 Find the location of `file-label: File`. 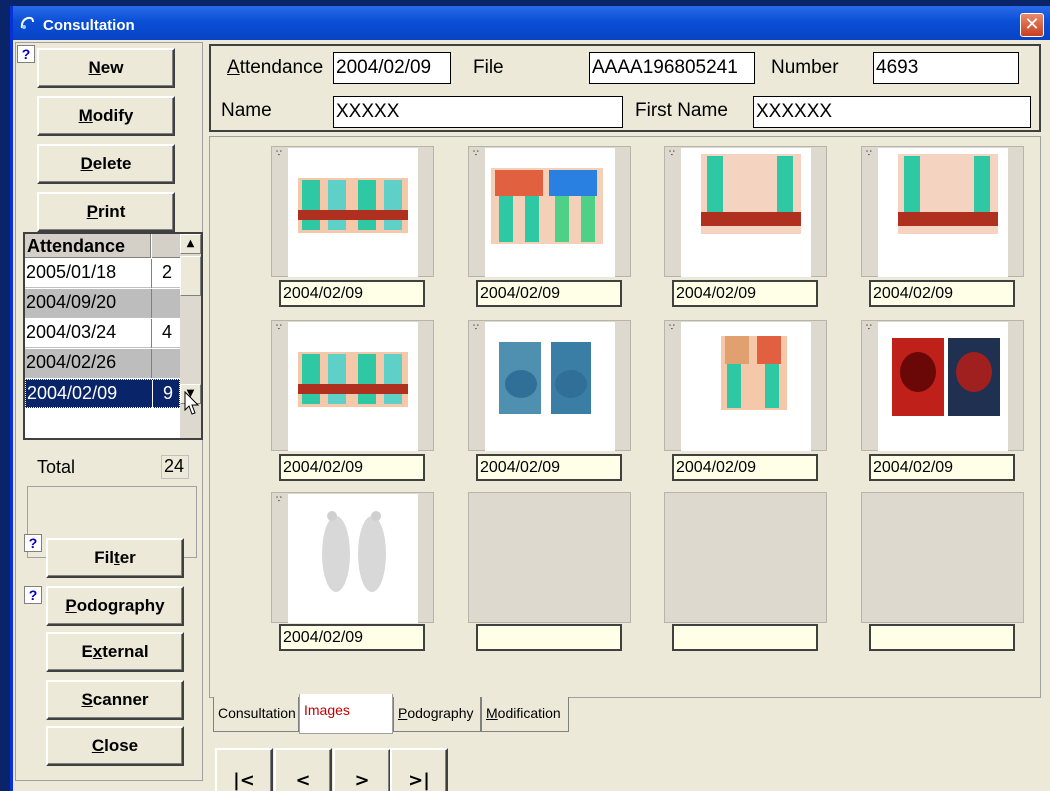

file-label: File is located at coordinates (488, 67).